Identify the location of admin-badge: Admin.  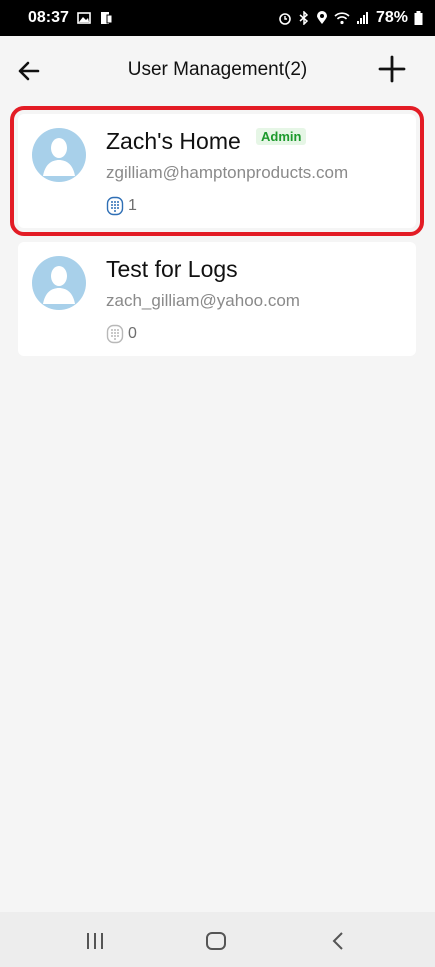
(281, 136).